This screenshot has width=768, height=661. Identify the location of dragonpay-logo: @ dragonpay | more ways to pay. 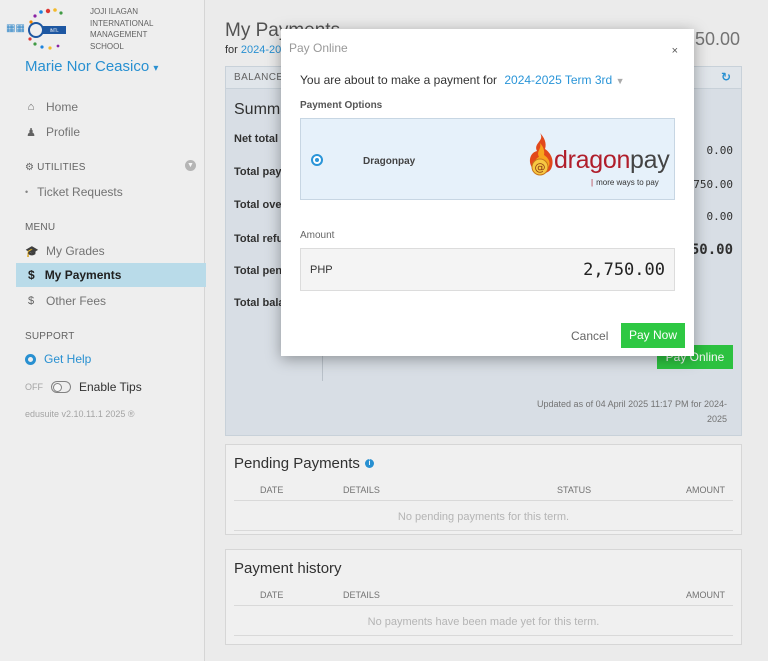
(596, 161).